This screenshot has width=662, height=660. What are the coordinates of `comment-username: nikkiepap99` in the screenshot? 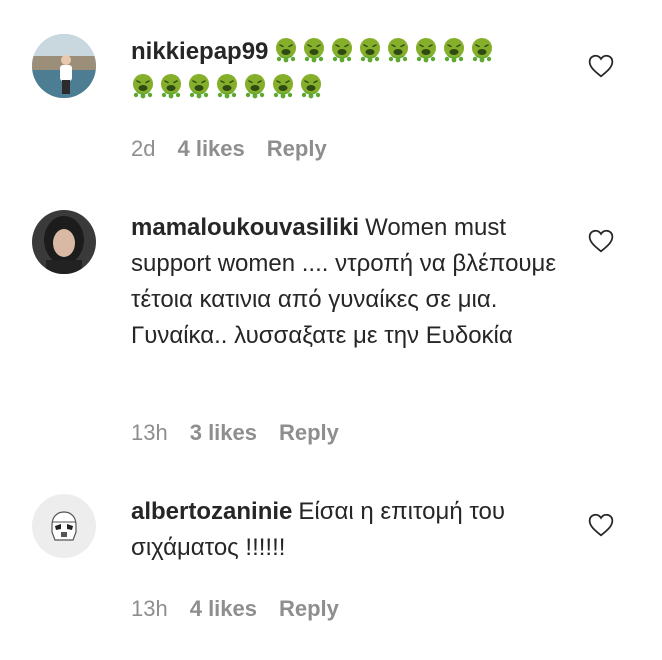 It's located at (199, 51).